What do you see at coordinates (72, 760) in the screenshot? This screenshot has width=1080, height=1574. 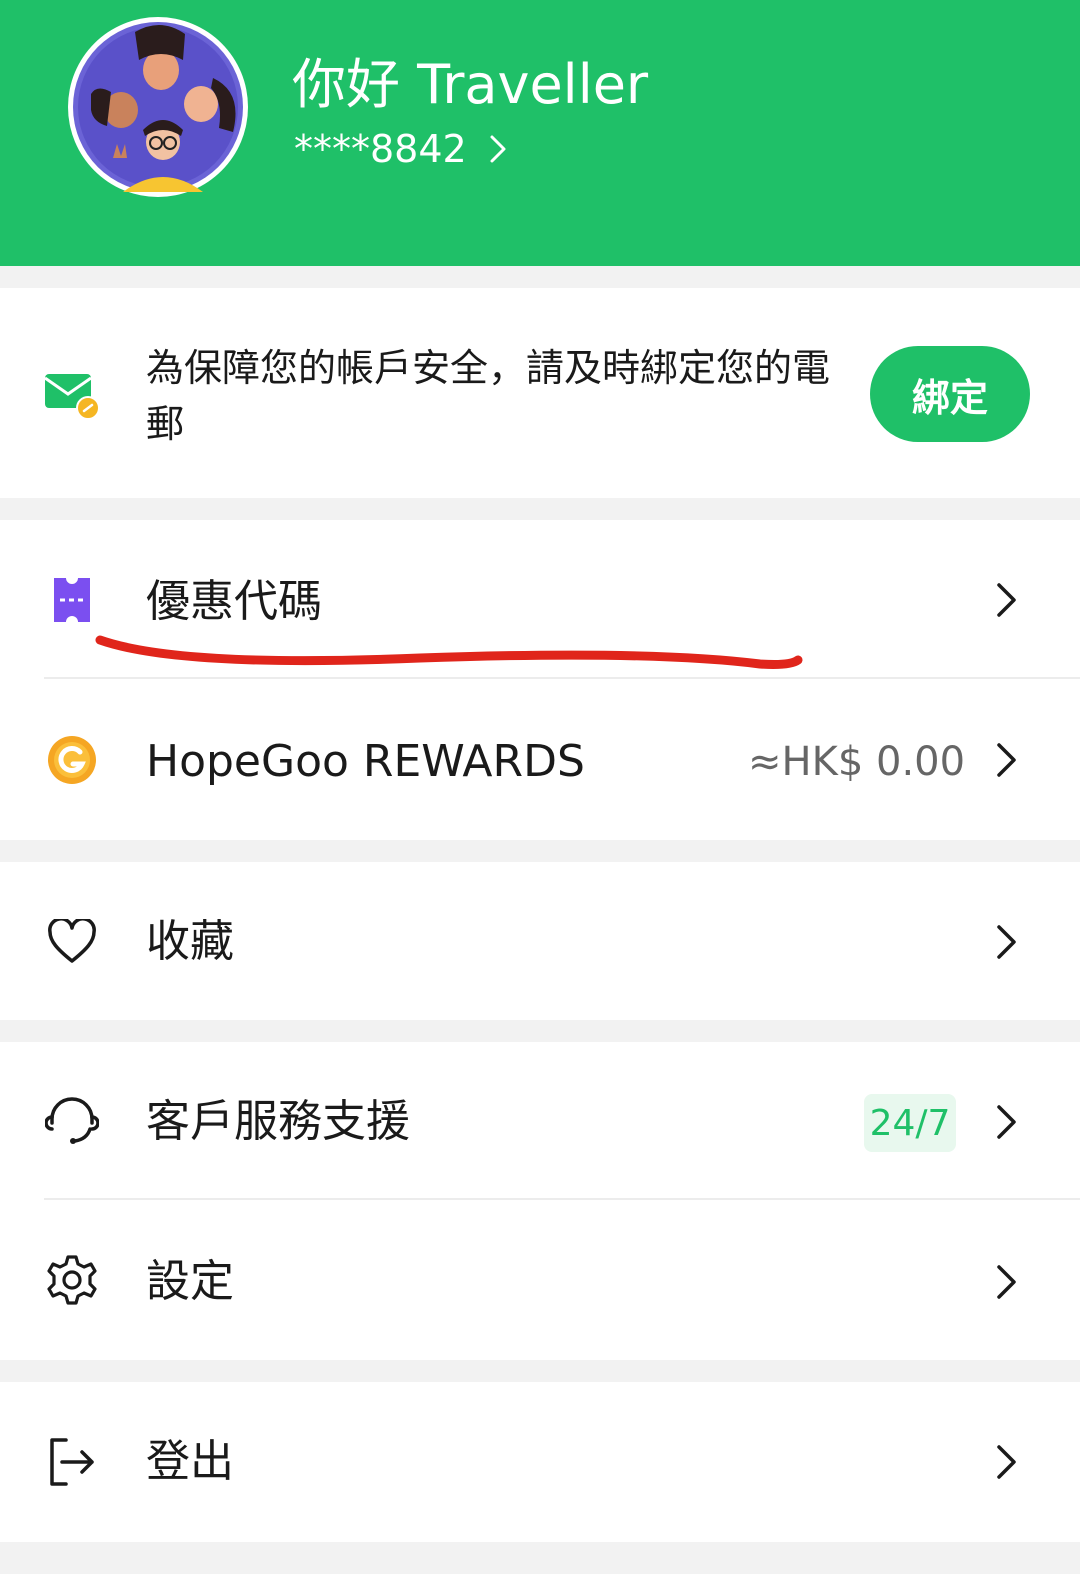 I see `coin-icon` at bounding box center [72, 760].